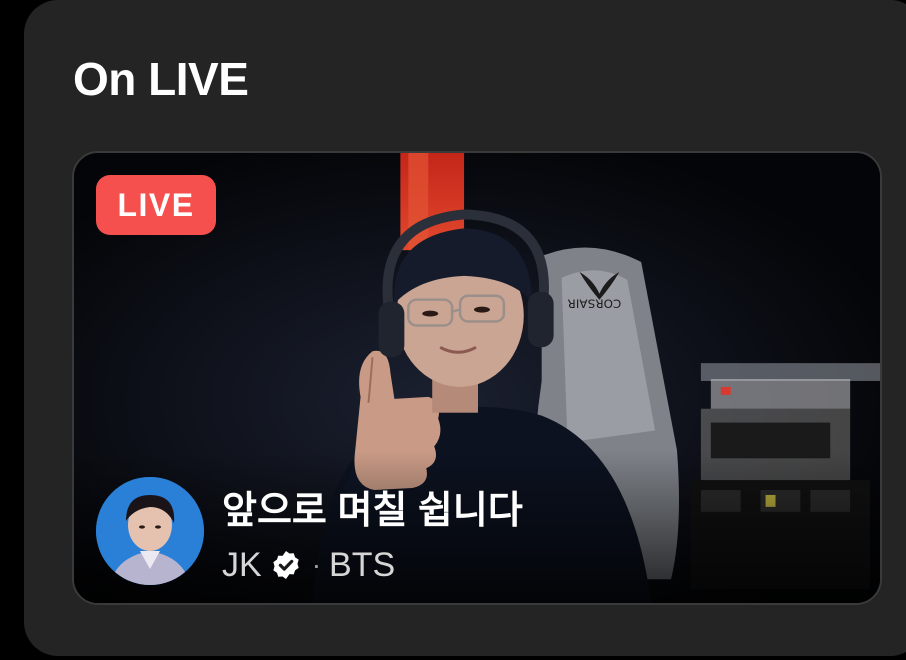 Image resolution: width=906 pixels, height=660 pixels. I want to click on stream-meta: JK · BTS, so click(308, 565).